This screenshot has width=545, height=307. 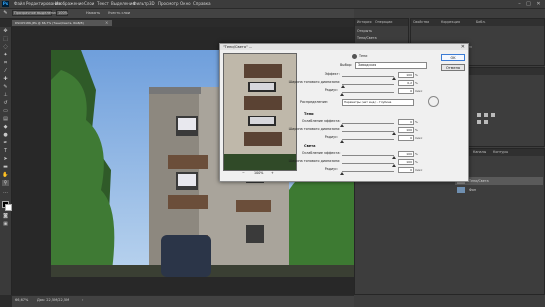 I want to click on lasso-tool-icon: ◌, so click(x=5, y=47).